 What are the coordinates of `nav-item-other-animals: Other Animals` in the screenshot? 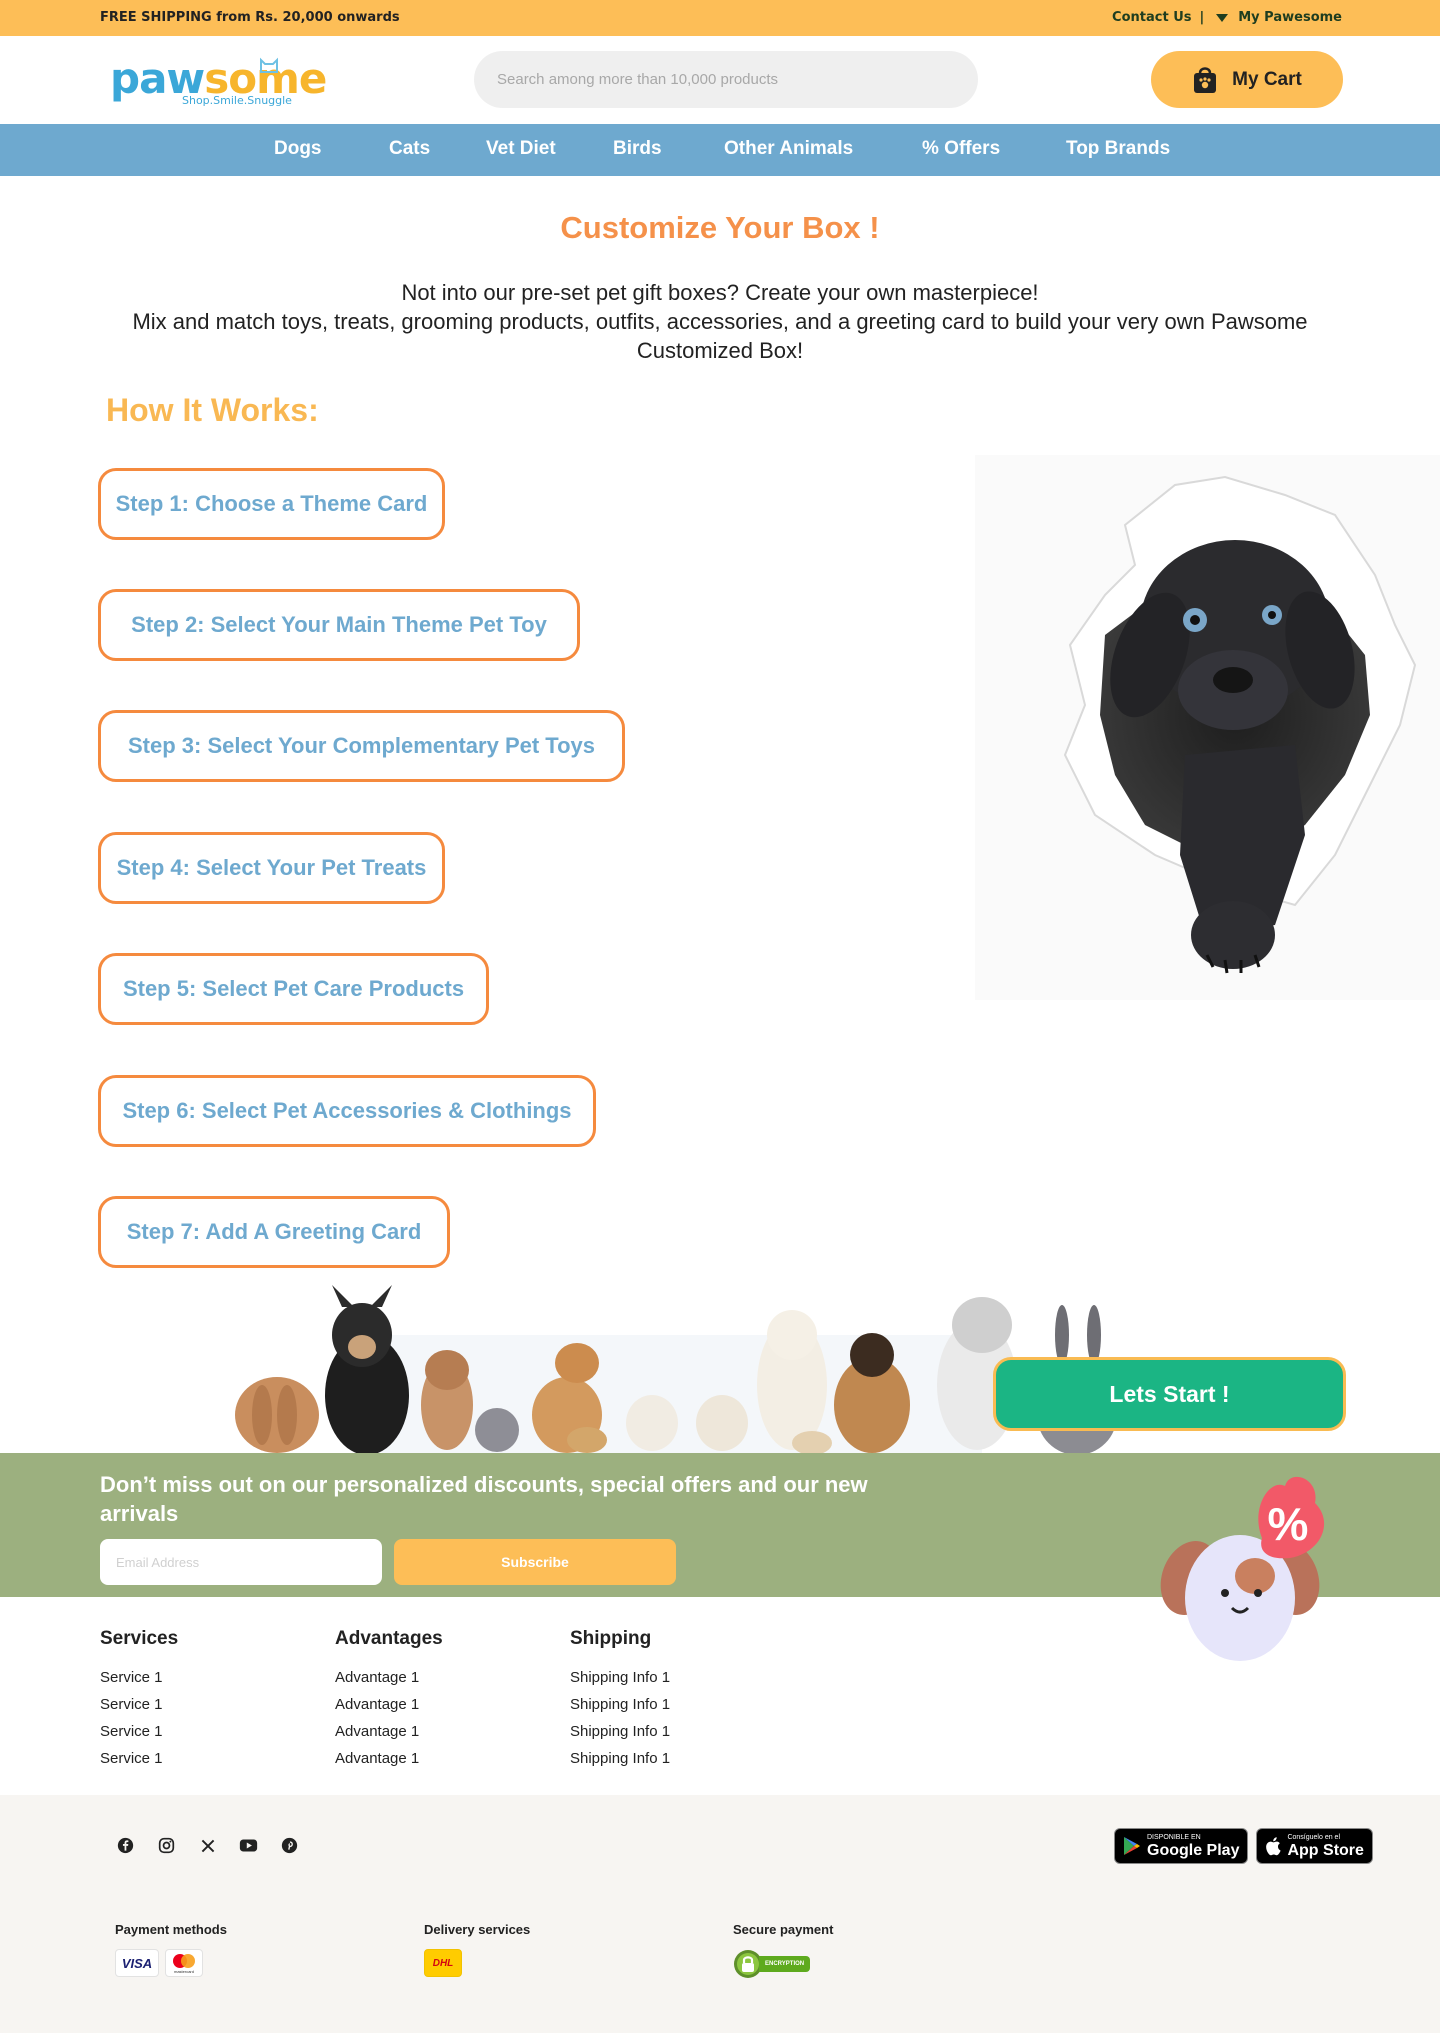 It's located at (788, 149).